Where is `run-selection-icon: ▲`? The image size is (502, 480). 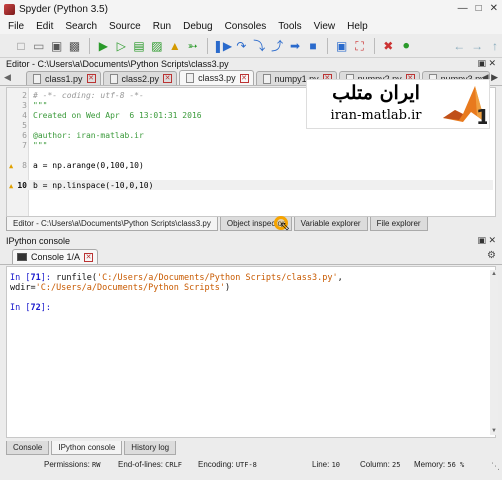 run-selection-icon: ▲ is located at coordinates (175, 46).